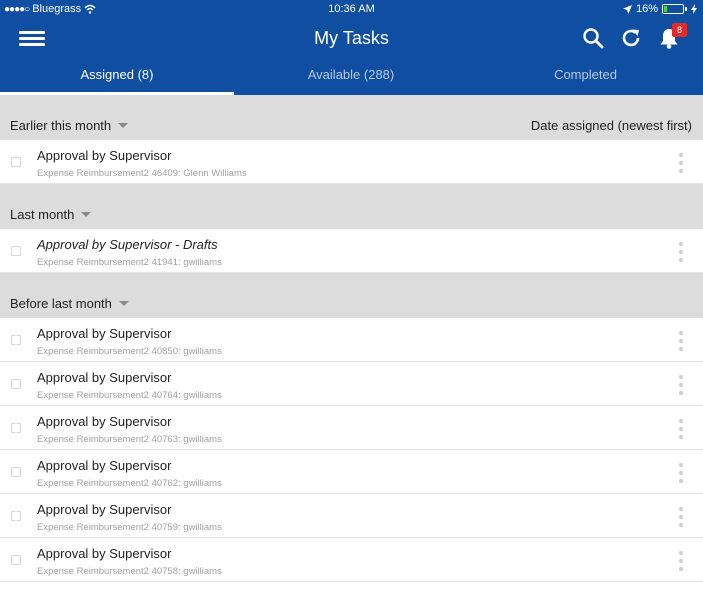 This screenshot has height=596, width=703. I want to click on task-subtitle: Expense Reimbursement2 40850: gwilliams, so click(129, 351).